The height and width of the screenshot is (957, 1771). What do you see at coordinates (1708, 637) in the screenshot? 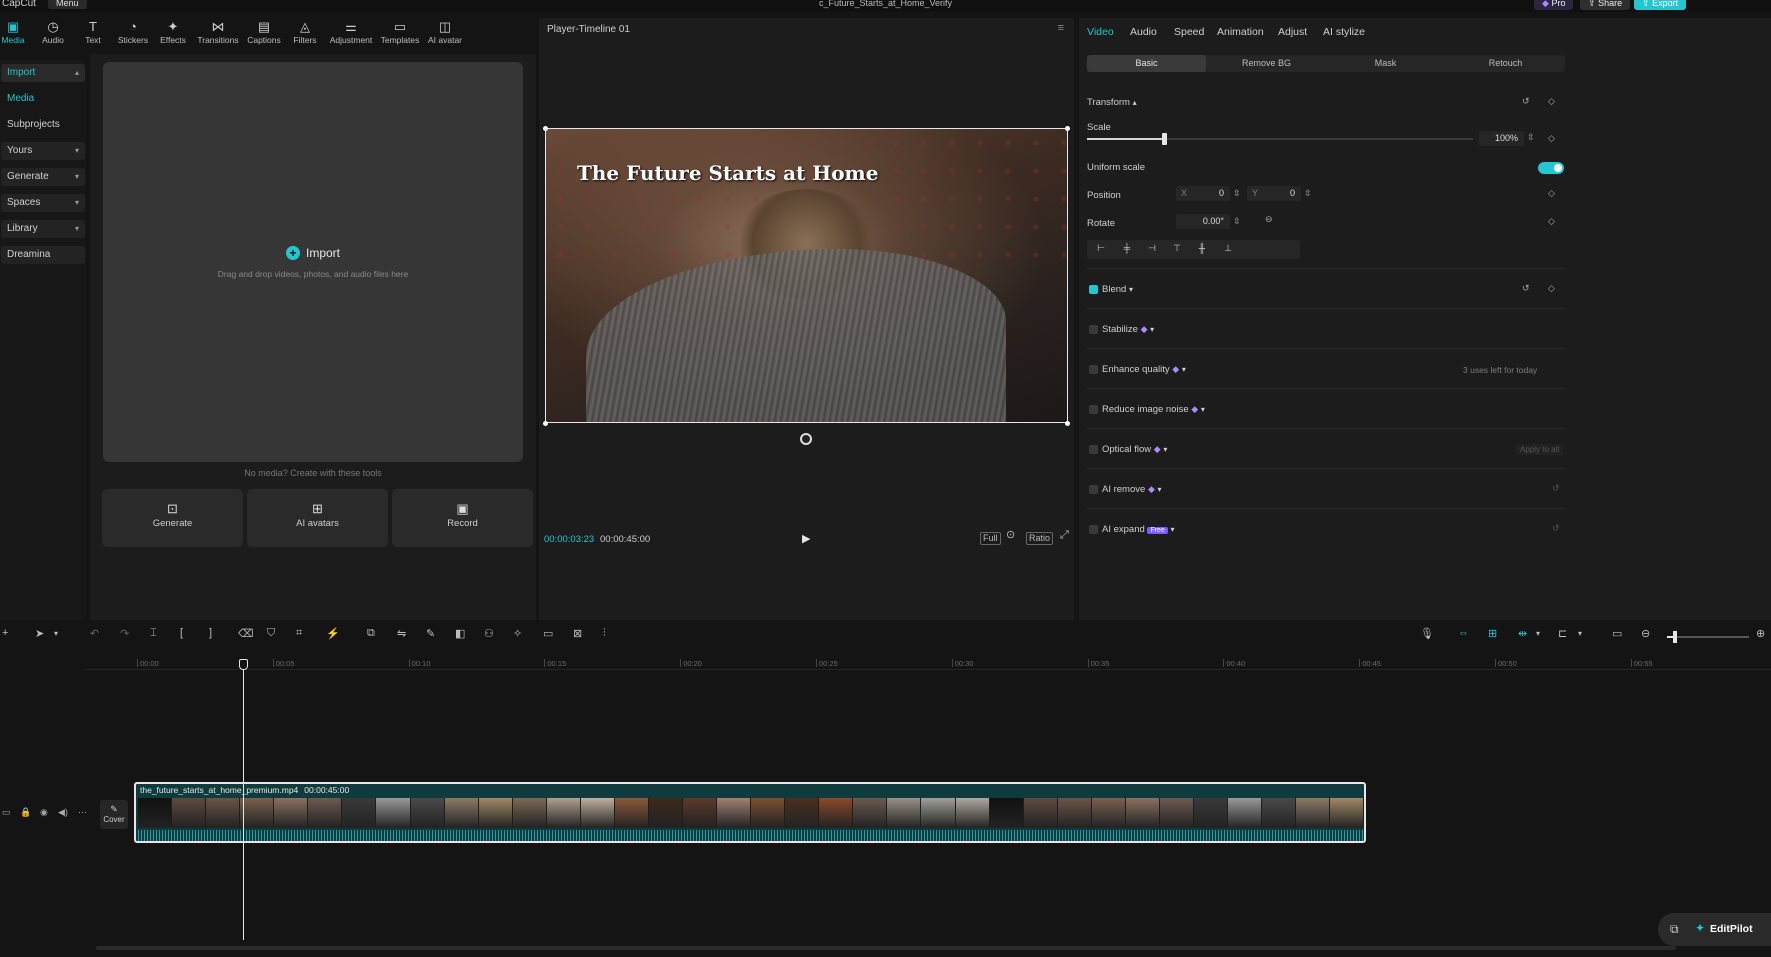
I see `zoom-slider` at bounding box center [1708, 637].